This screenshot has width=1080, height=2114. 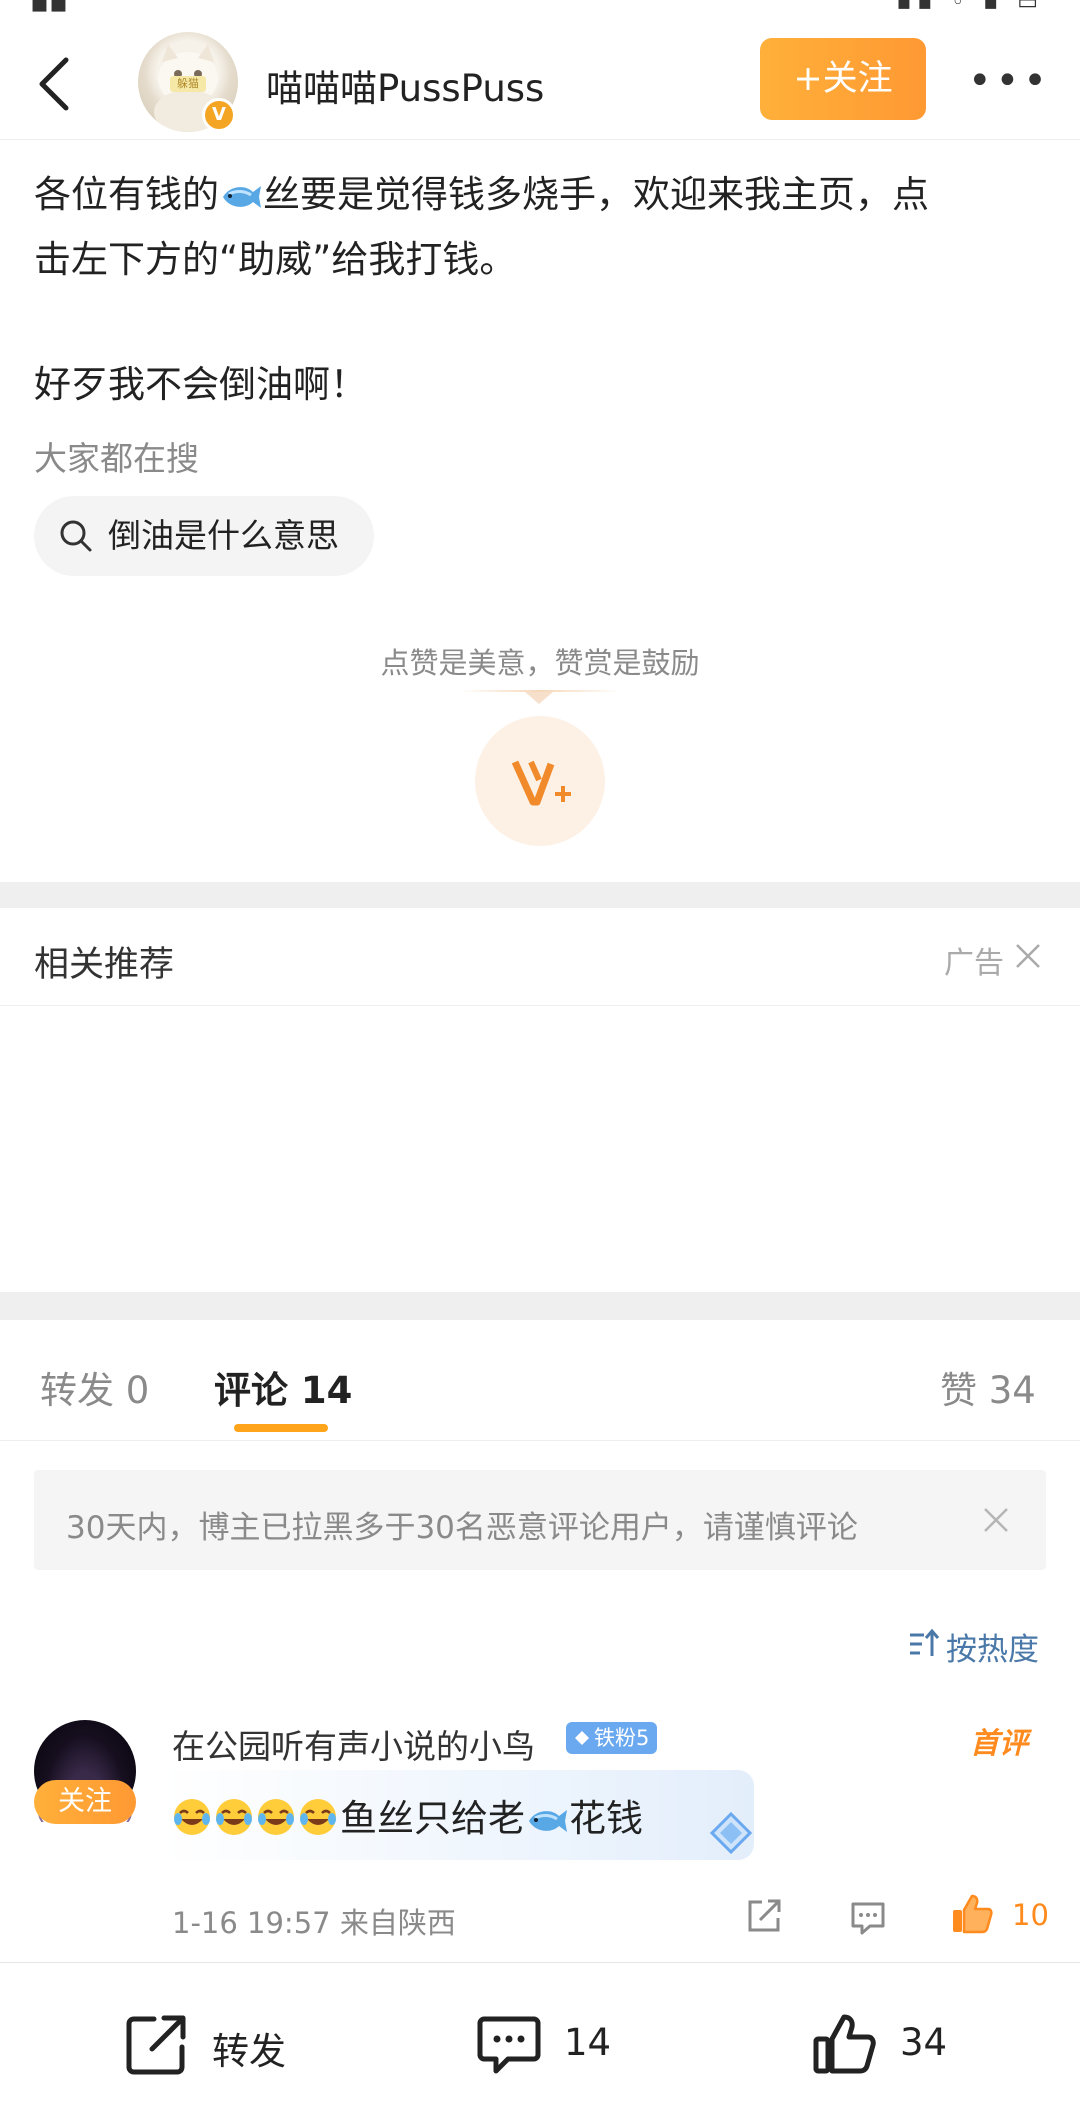 I want to click on avatar-tag: 躲猫, so click(x=188, y=84).